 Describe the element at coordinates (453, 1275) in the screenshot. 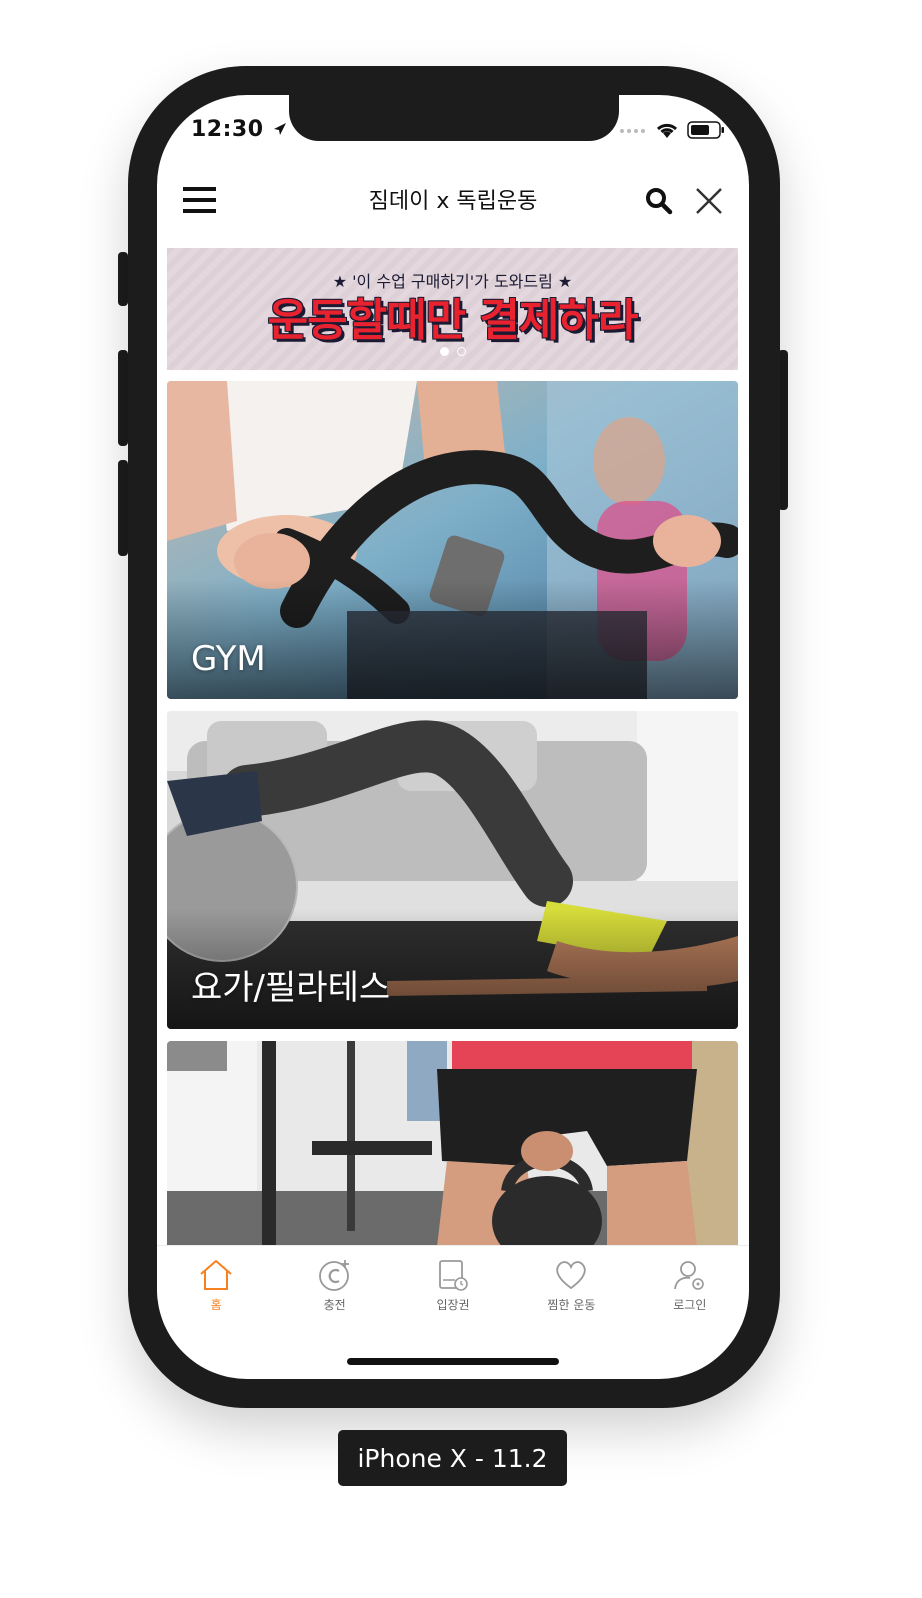

I see `ticket-icon` at that location.